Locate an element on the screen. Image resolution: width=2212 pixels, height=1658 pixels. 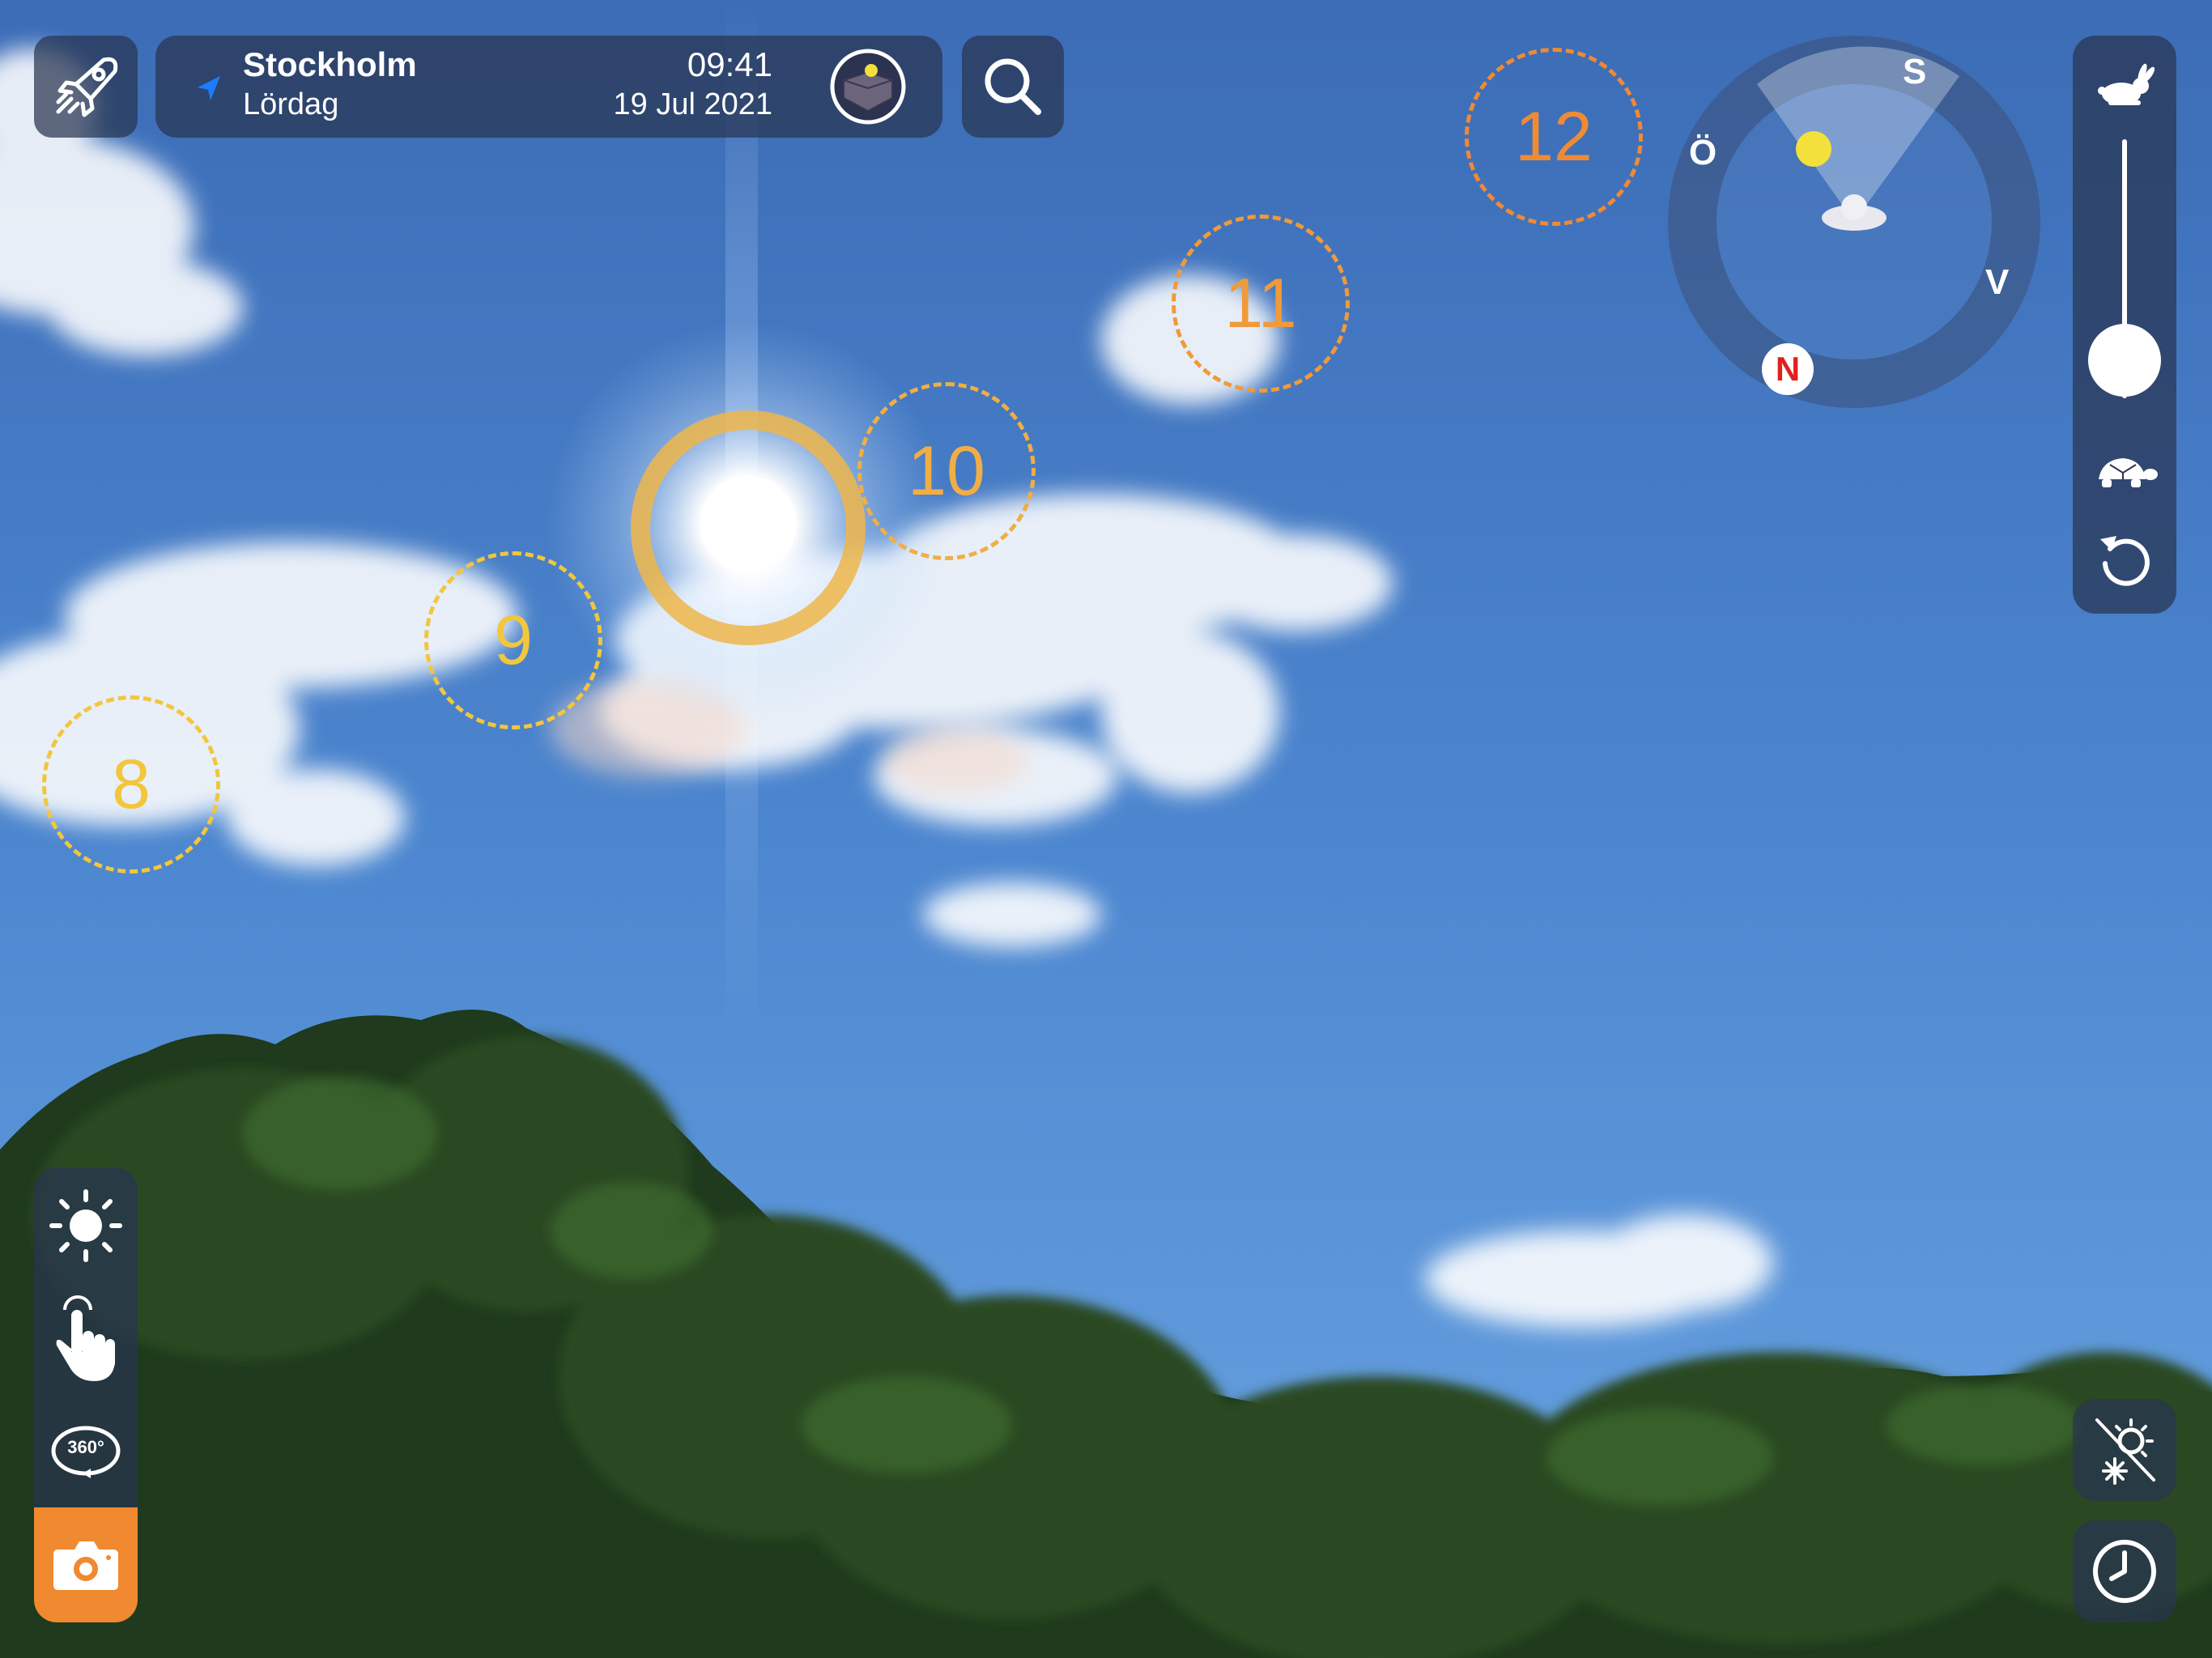
sun-position-marker is located at coordinates (749, 527).